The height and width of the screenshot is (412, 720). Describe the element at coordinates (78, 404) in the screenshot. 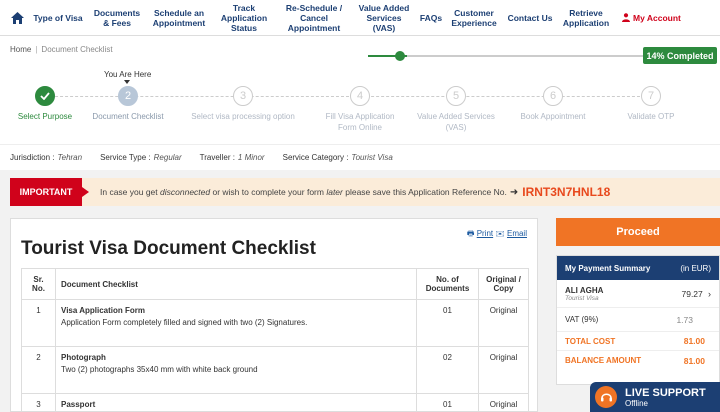

I see `document-name: Passport` at that location.